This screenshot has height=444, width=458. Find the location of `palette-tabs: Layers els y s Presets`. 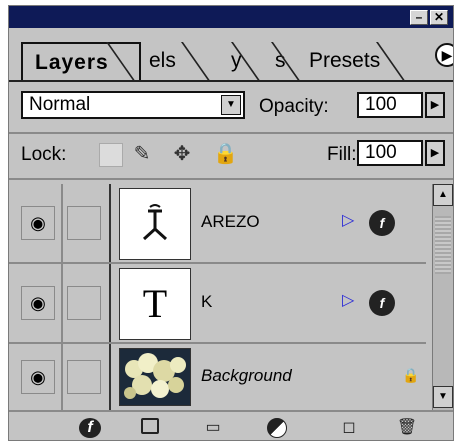

palette-tabs: Layers els y s Presets is located at coordinates (231, 55).